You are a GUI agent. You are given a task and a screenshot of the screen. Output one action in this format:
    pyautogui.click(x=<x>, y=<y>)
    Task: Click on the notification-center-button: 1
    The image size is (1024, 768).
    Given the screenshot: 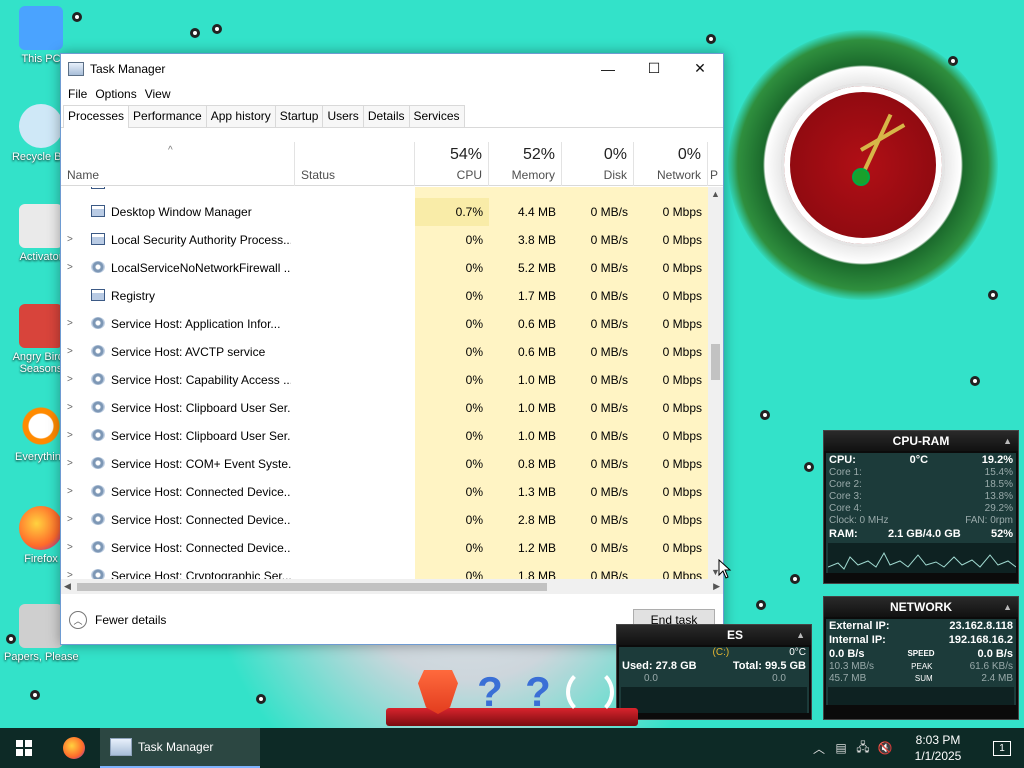 What is the action you would take?
    pyautogui.click(x=1002, y=748)
    